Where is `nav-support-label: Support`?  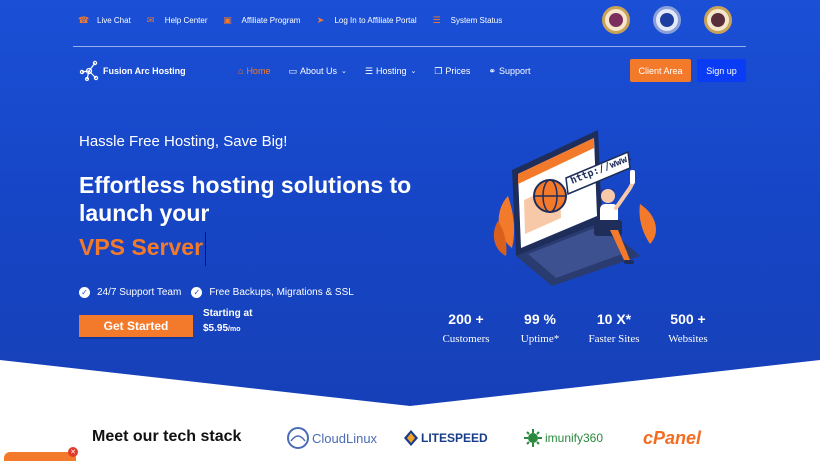
nav-support-label: Support is located at coordinates (514, 71).